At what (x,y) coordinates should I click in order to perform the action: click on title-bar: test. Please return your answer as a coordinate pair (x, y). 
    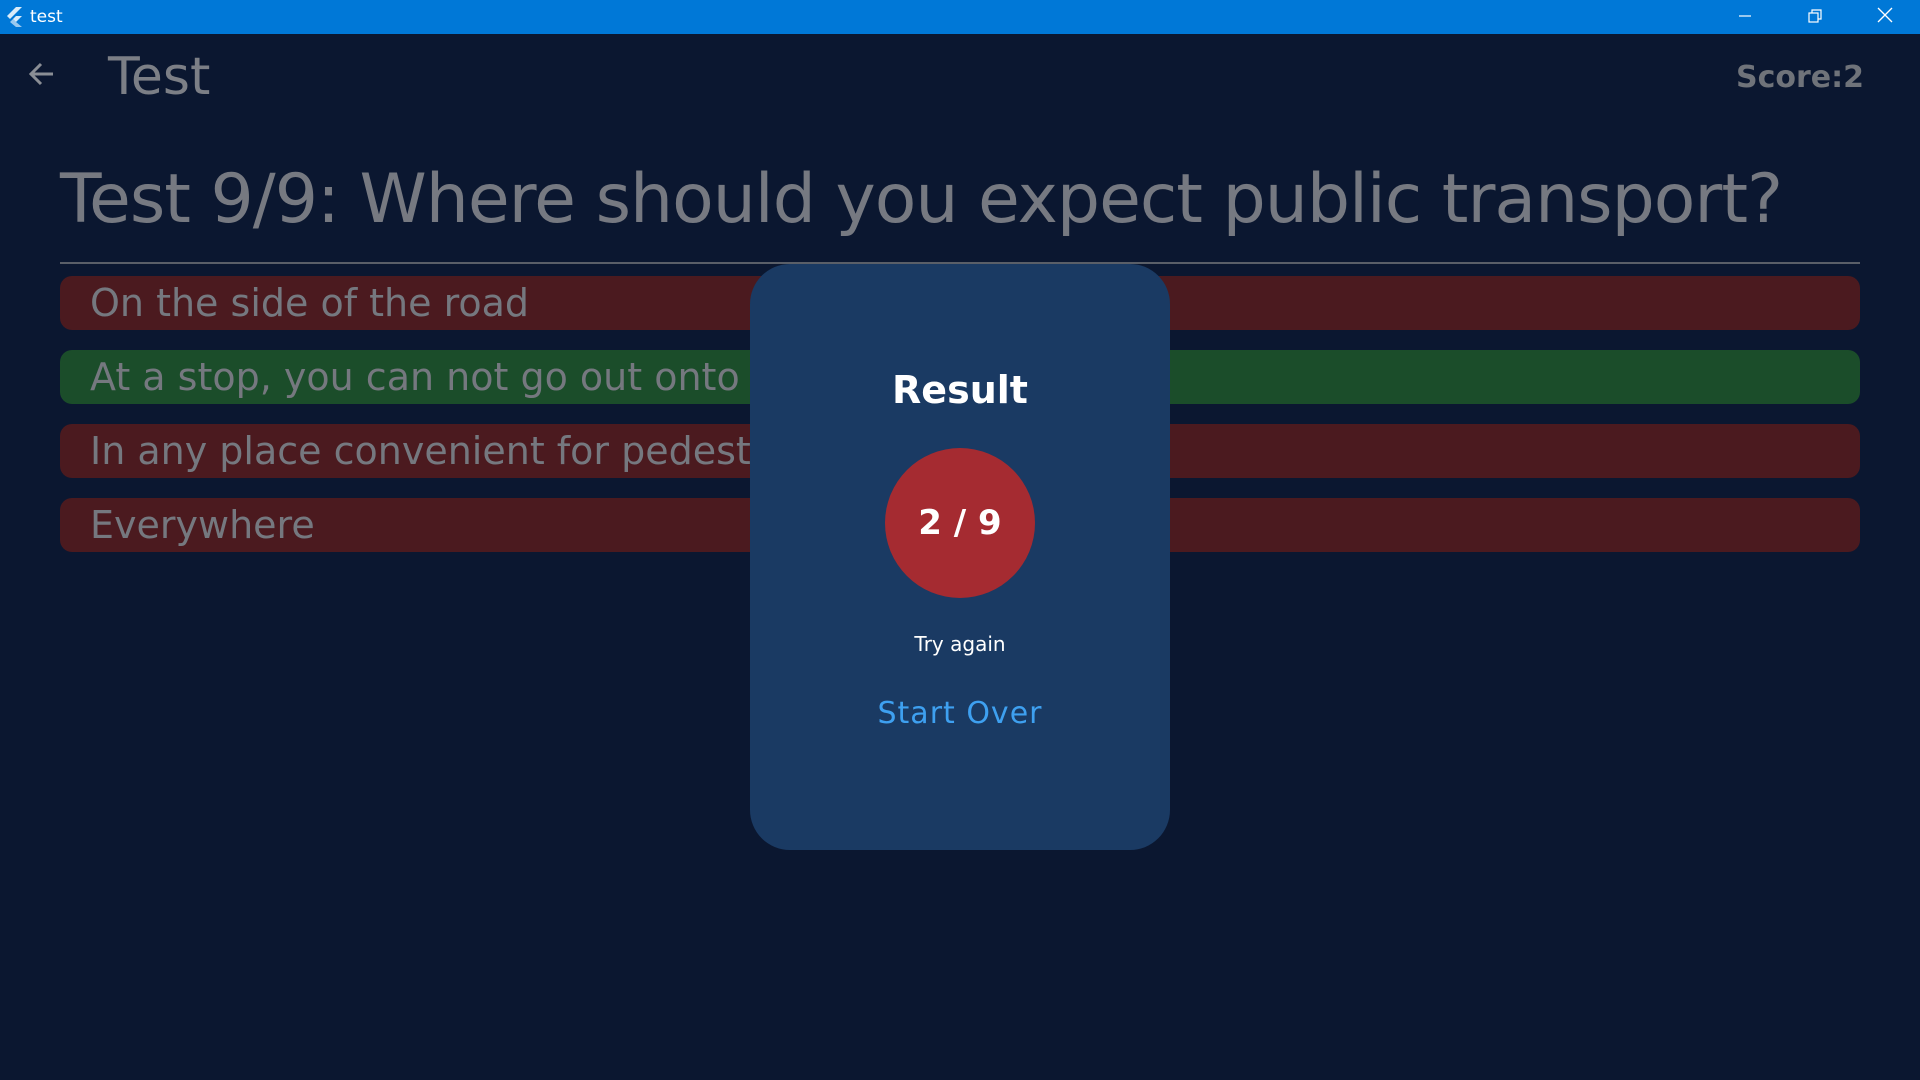
    Looking at the image, I should click on (960, 17).